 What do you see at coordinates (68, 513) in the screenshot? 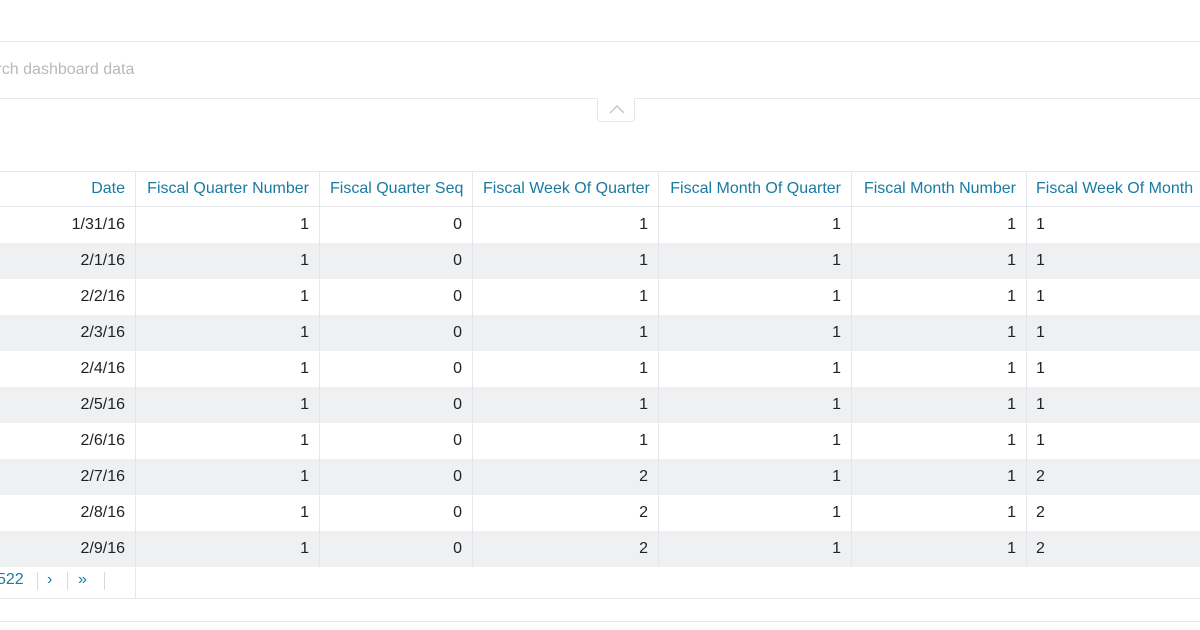
I see `table-cell: 2/8/16` at bounding box center [68, 513].